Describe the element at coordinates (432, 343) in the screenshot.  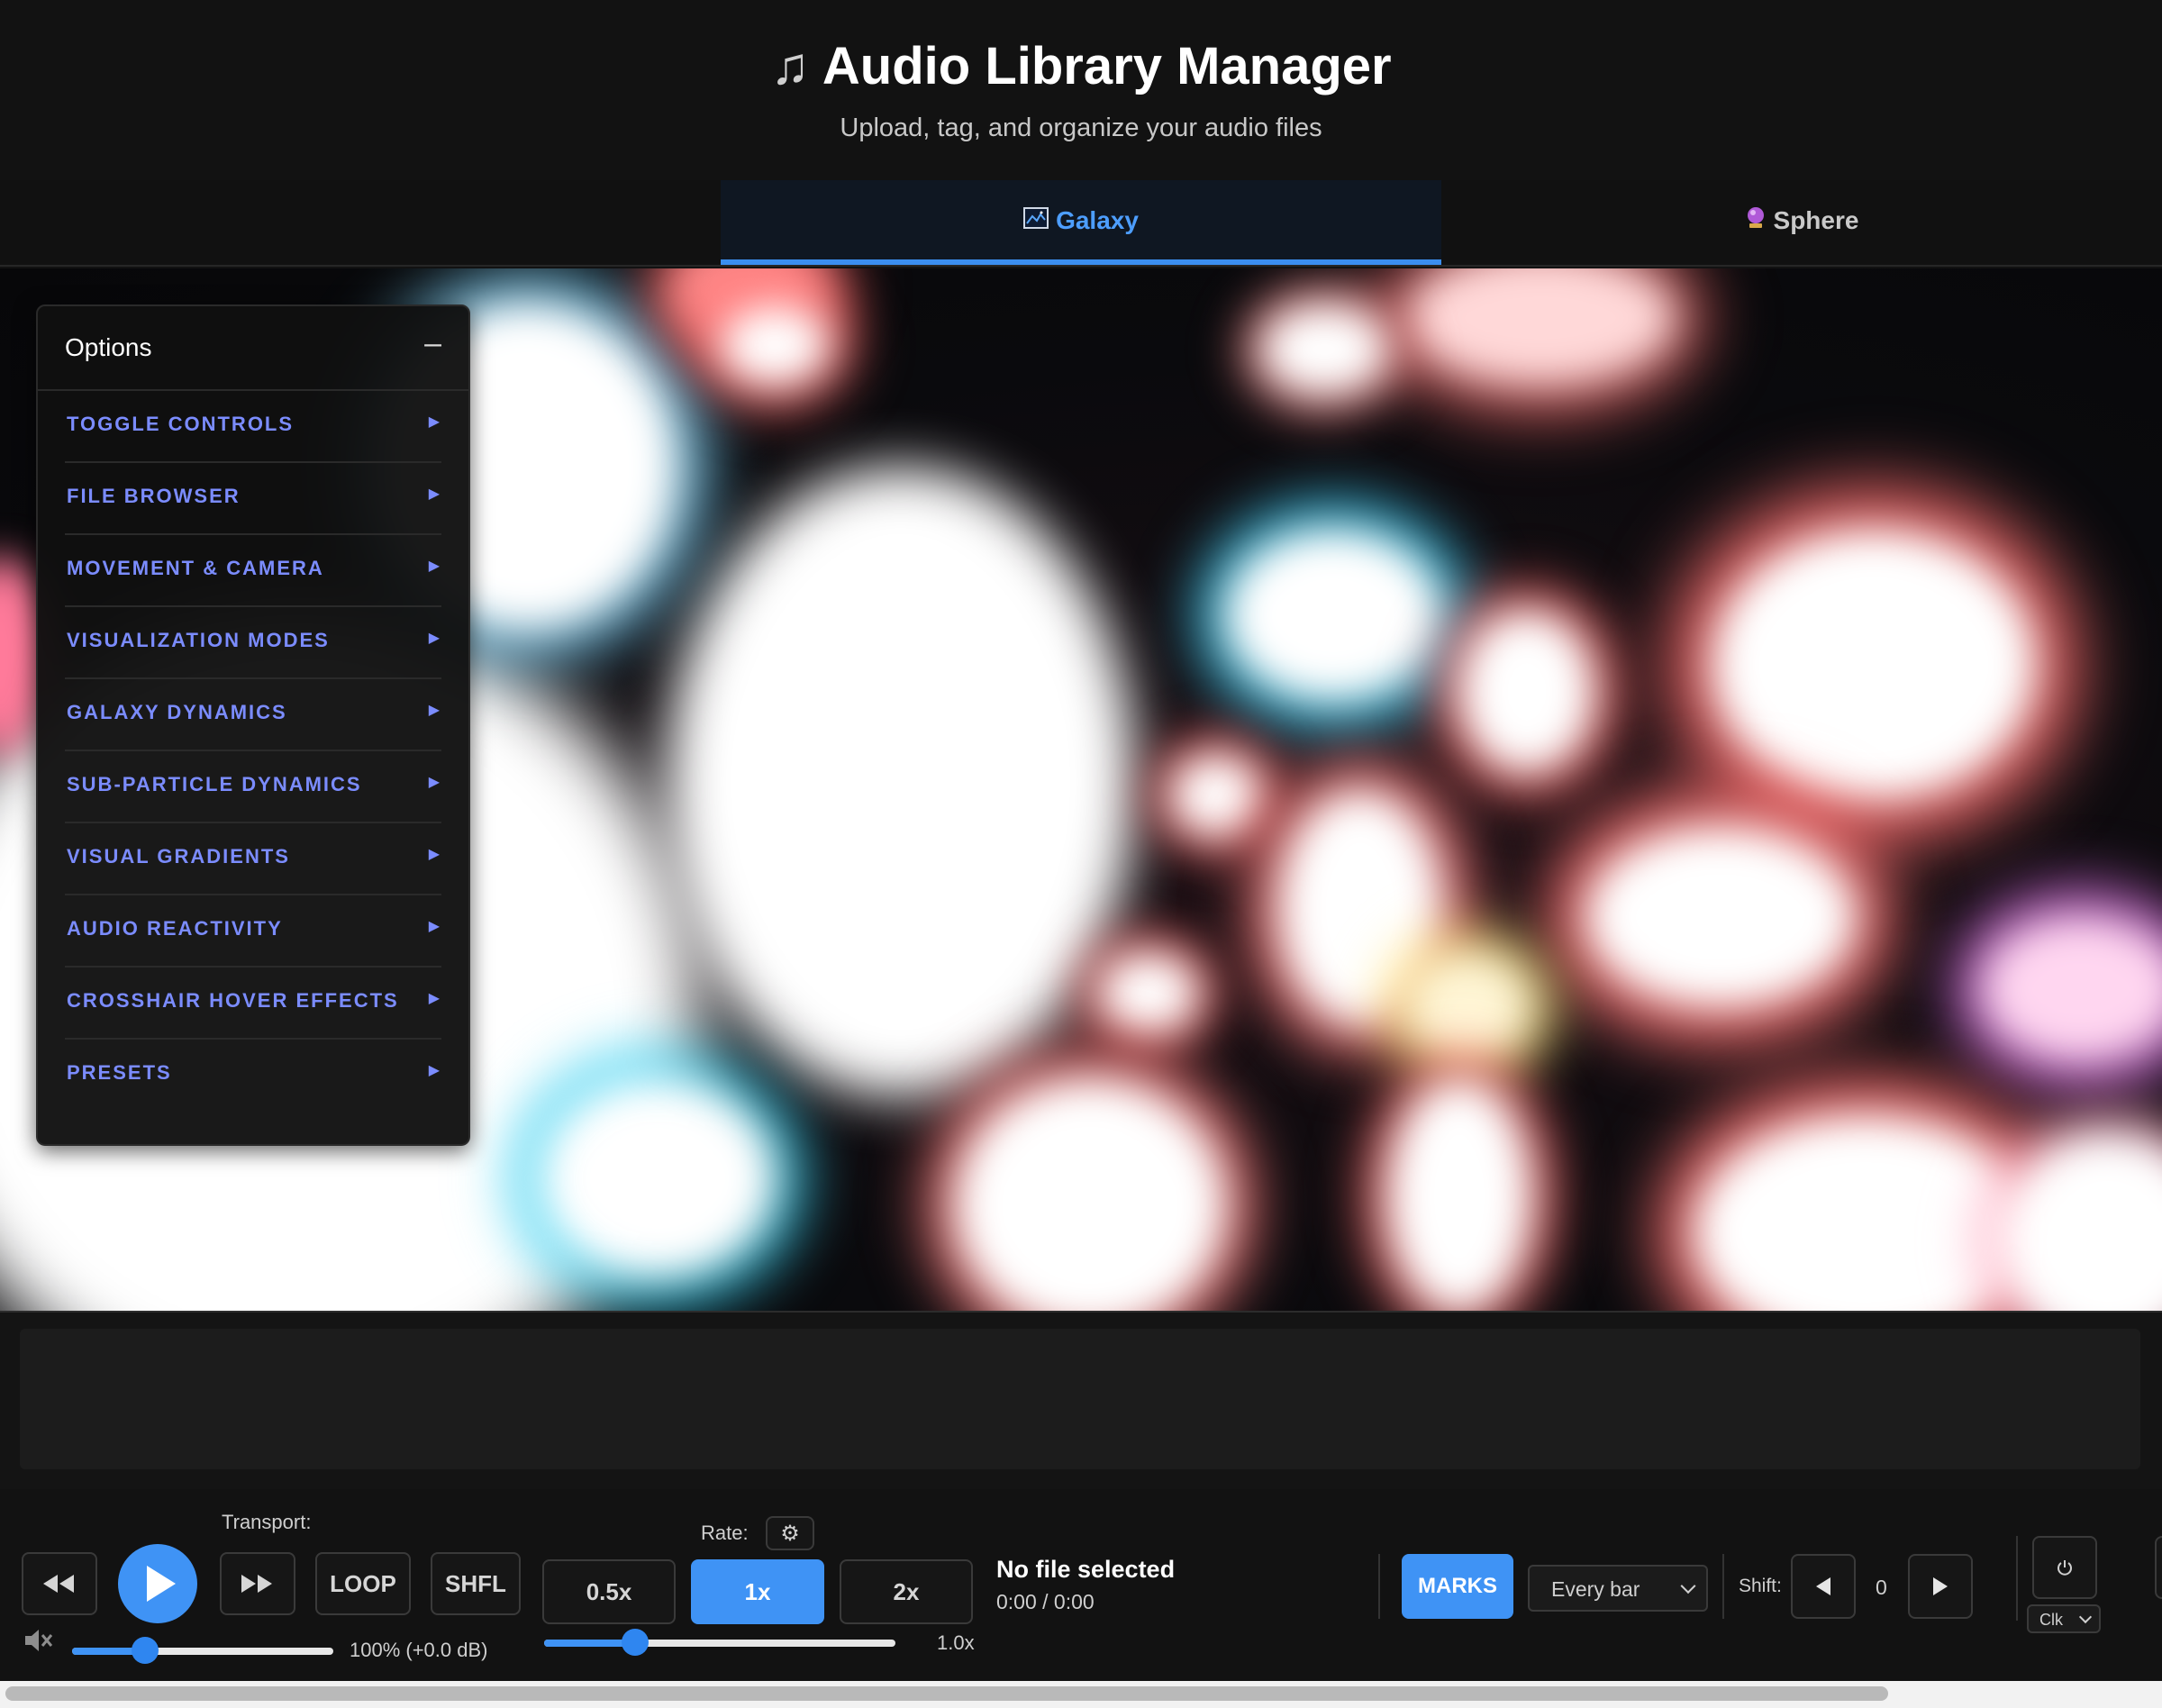
I see `collapse-icon: –` at that location.